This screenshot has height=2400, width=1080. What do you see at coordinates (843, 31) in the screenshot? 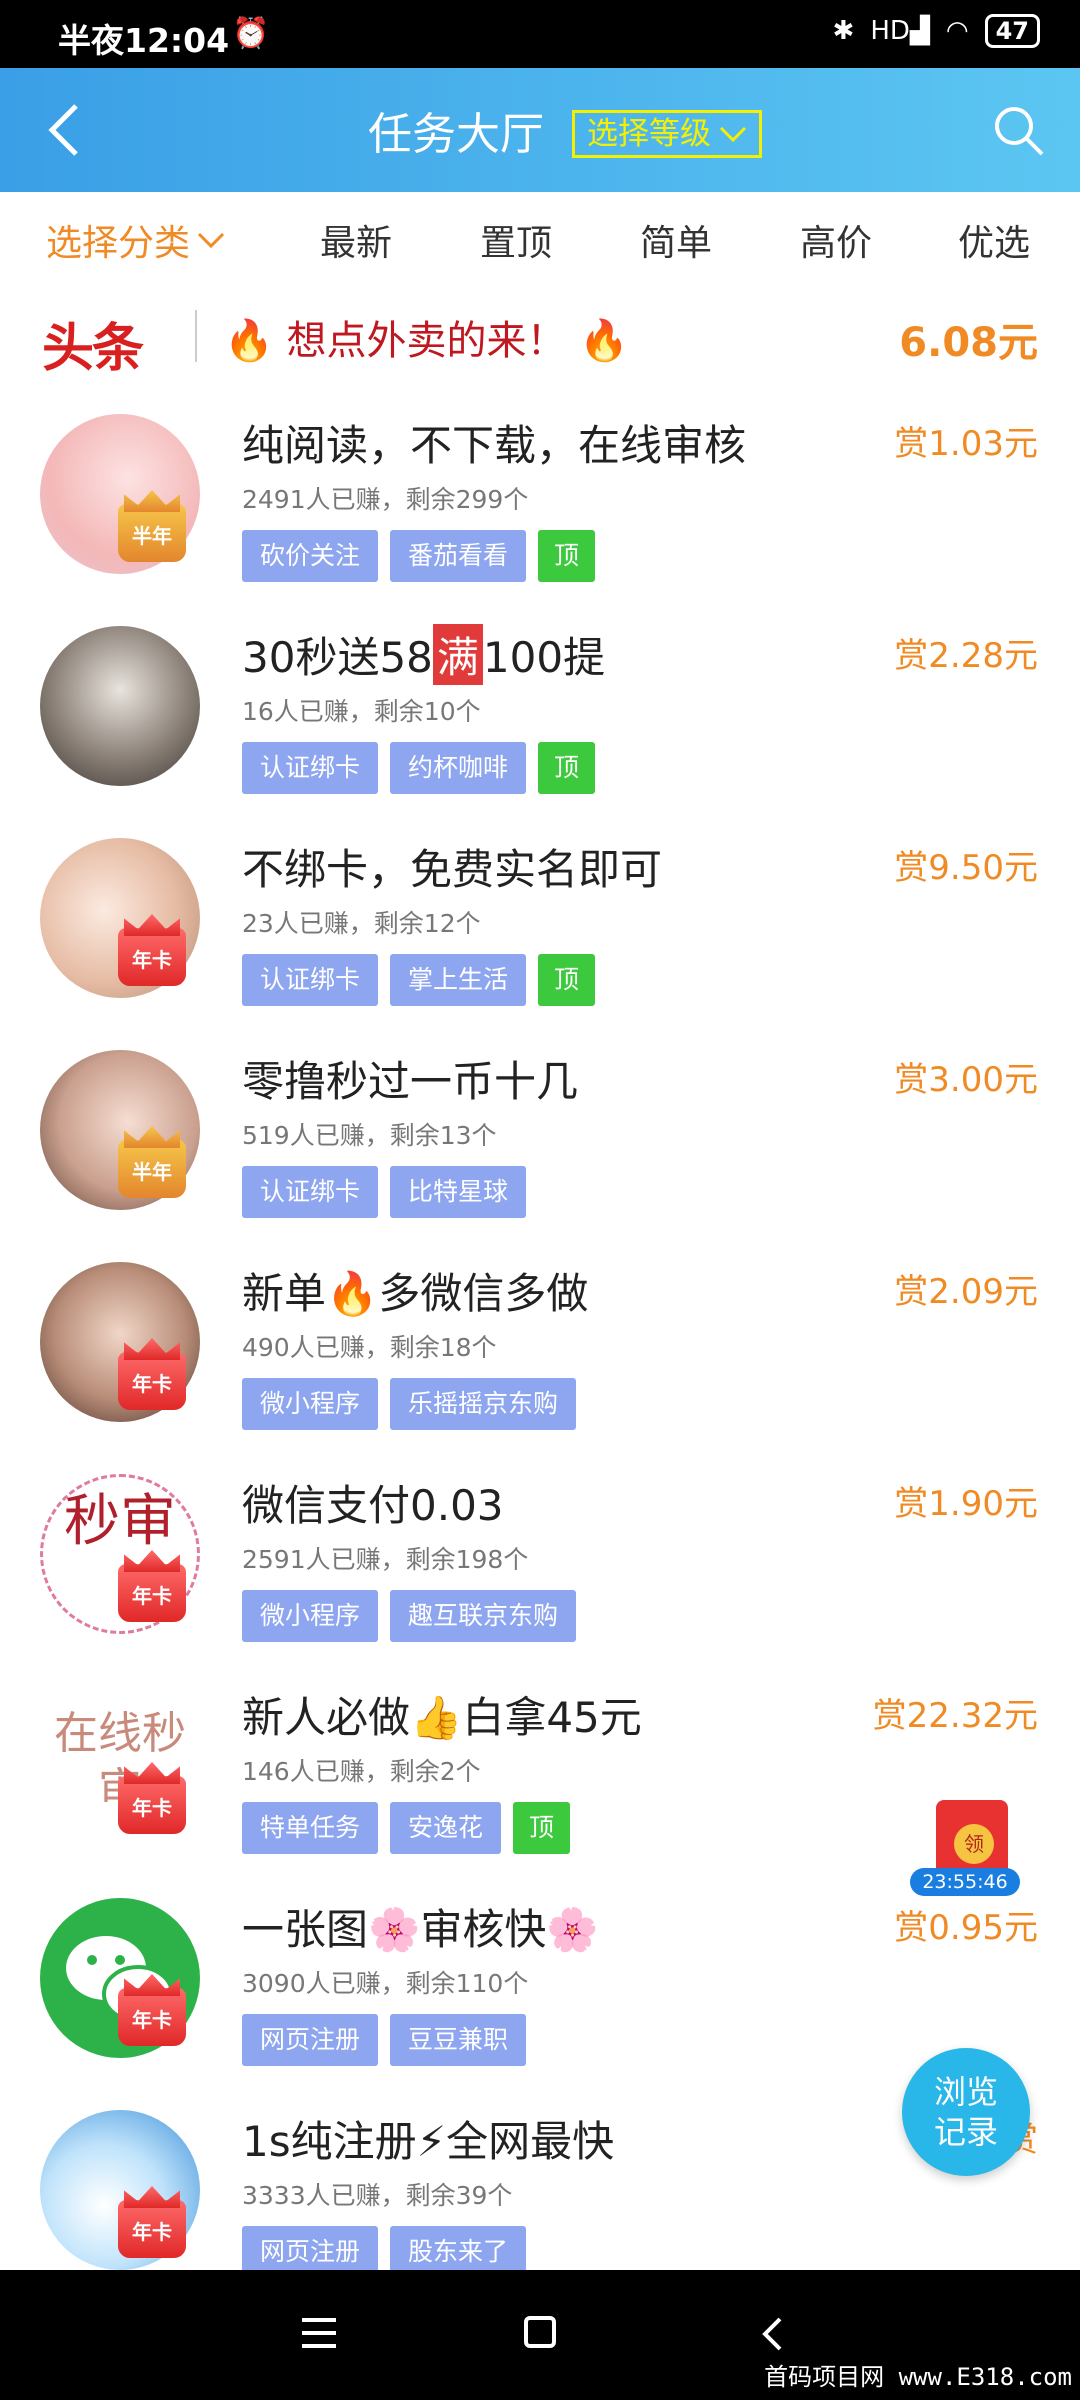
I see `bluetooth-icon: ✱` at bounding box center [843, 31].